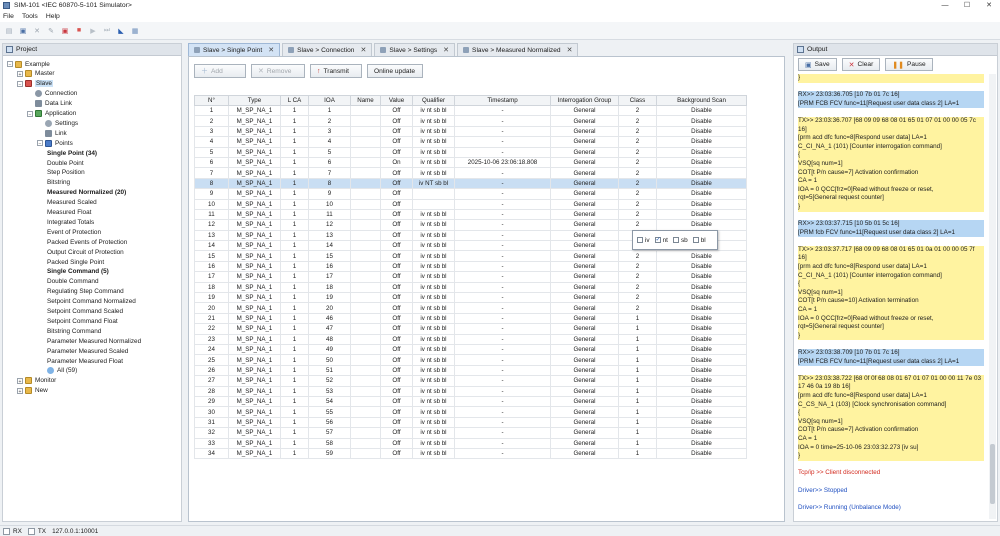  Describe the element at coordinates (211, 339) in the screenshot. I see `table-cell: 23` at that location.